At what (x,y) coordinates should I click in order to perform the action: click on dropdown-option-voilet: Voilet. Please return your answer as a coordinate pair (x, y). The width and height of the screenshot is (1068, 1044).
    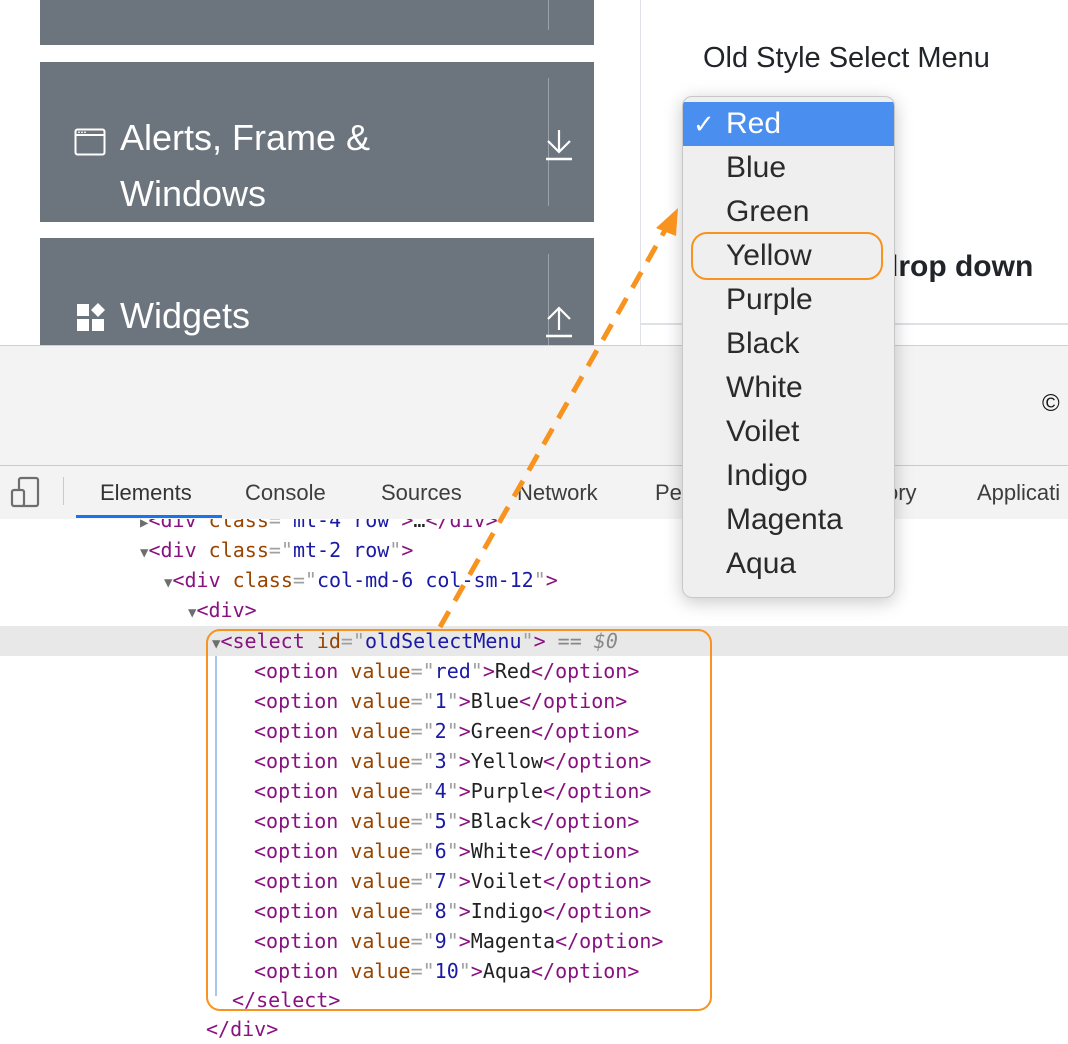
    Looking at the image, I should click on (788, 432).